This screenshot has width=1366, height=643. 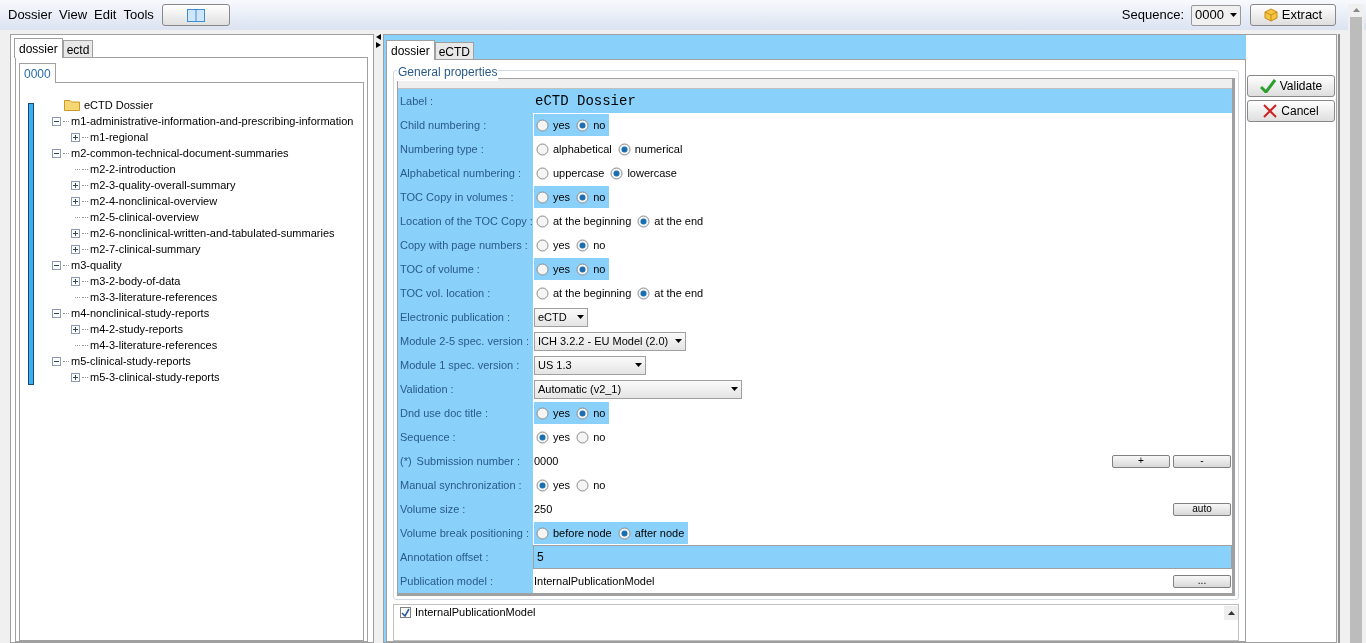 I want to click on tree-item: m4-2-study-reports, so click(x=136, y=329).